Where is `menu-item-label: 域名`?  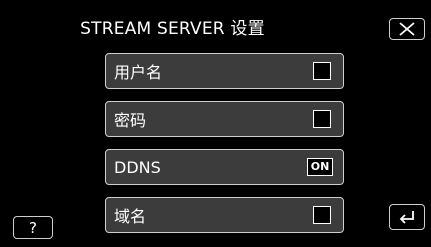 menu-item-label: 域名 is located at coordinates (130, 216).